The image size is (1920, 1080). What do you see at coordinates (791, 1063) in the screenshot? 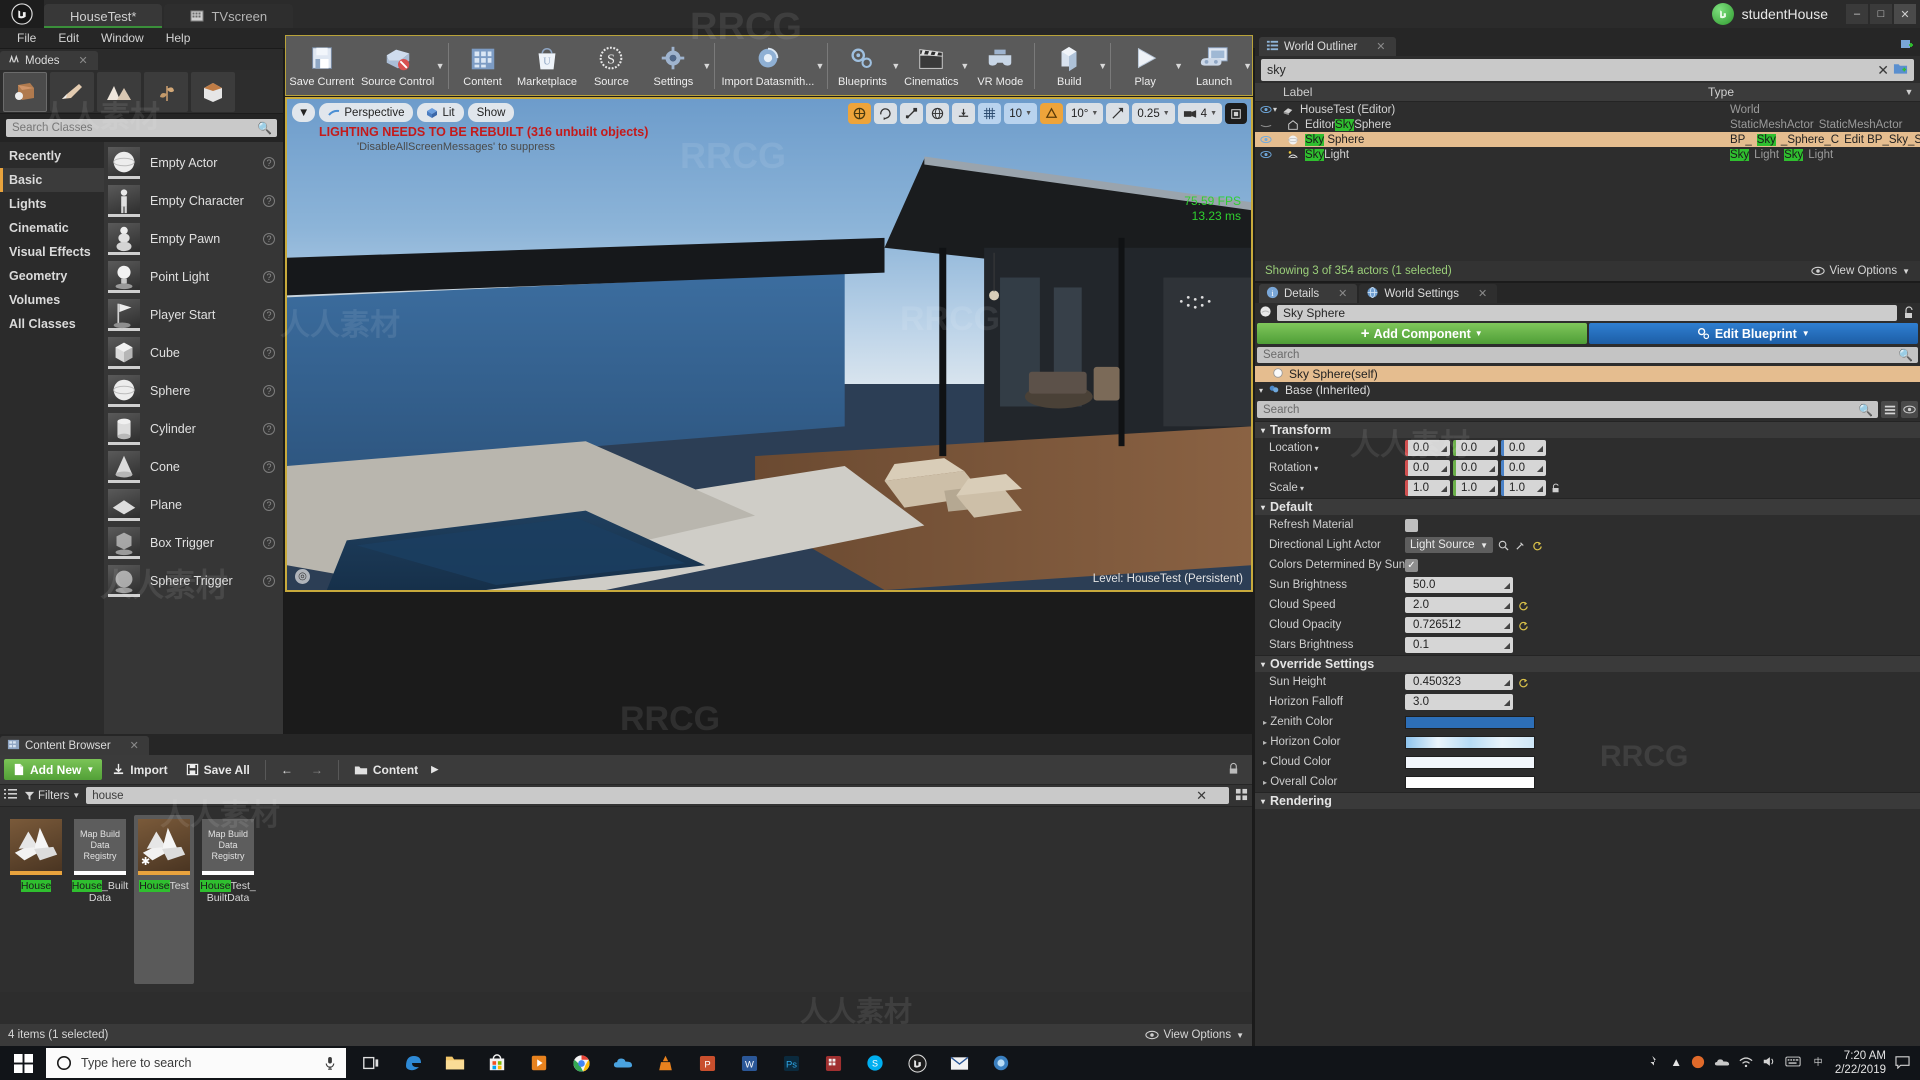
I see `photoshop-icon: Ps` at bounding box center [791, 1063].